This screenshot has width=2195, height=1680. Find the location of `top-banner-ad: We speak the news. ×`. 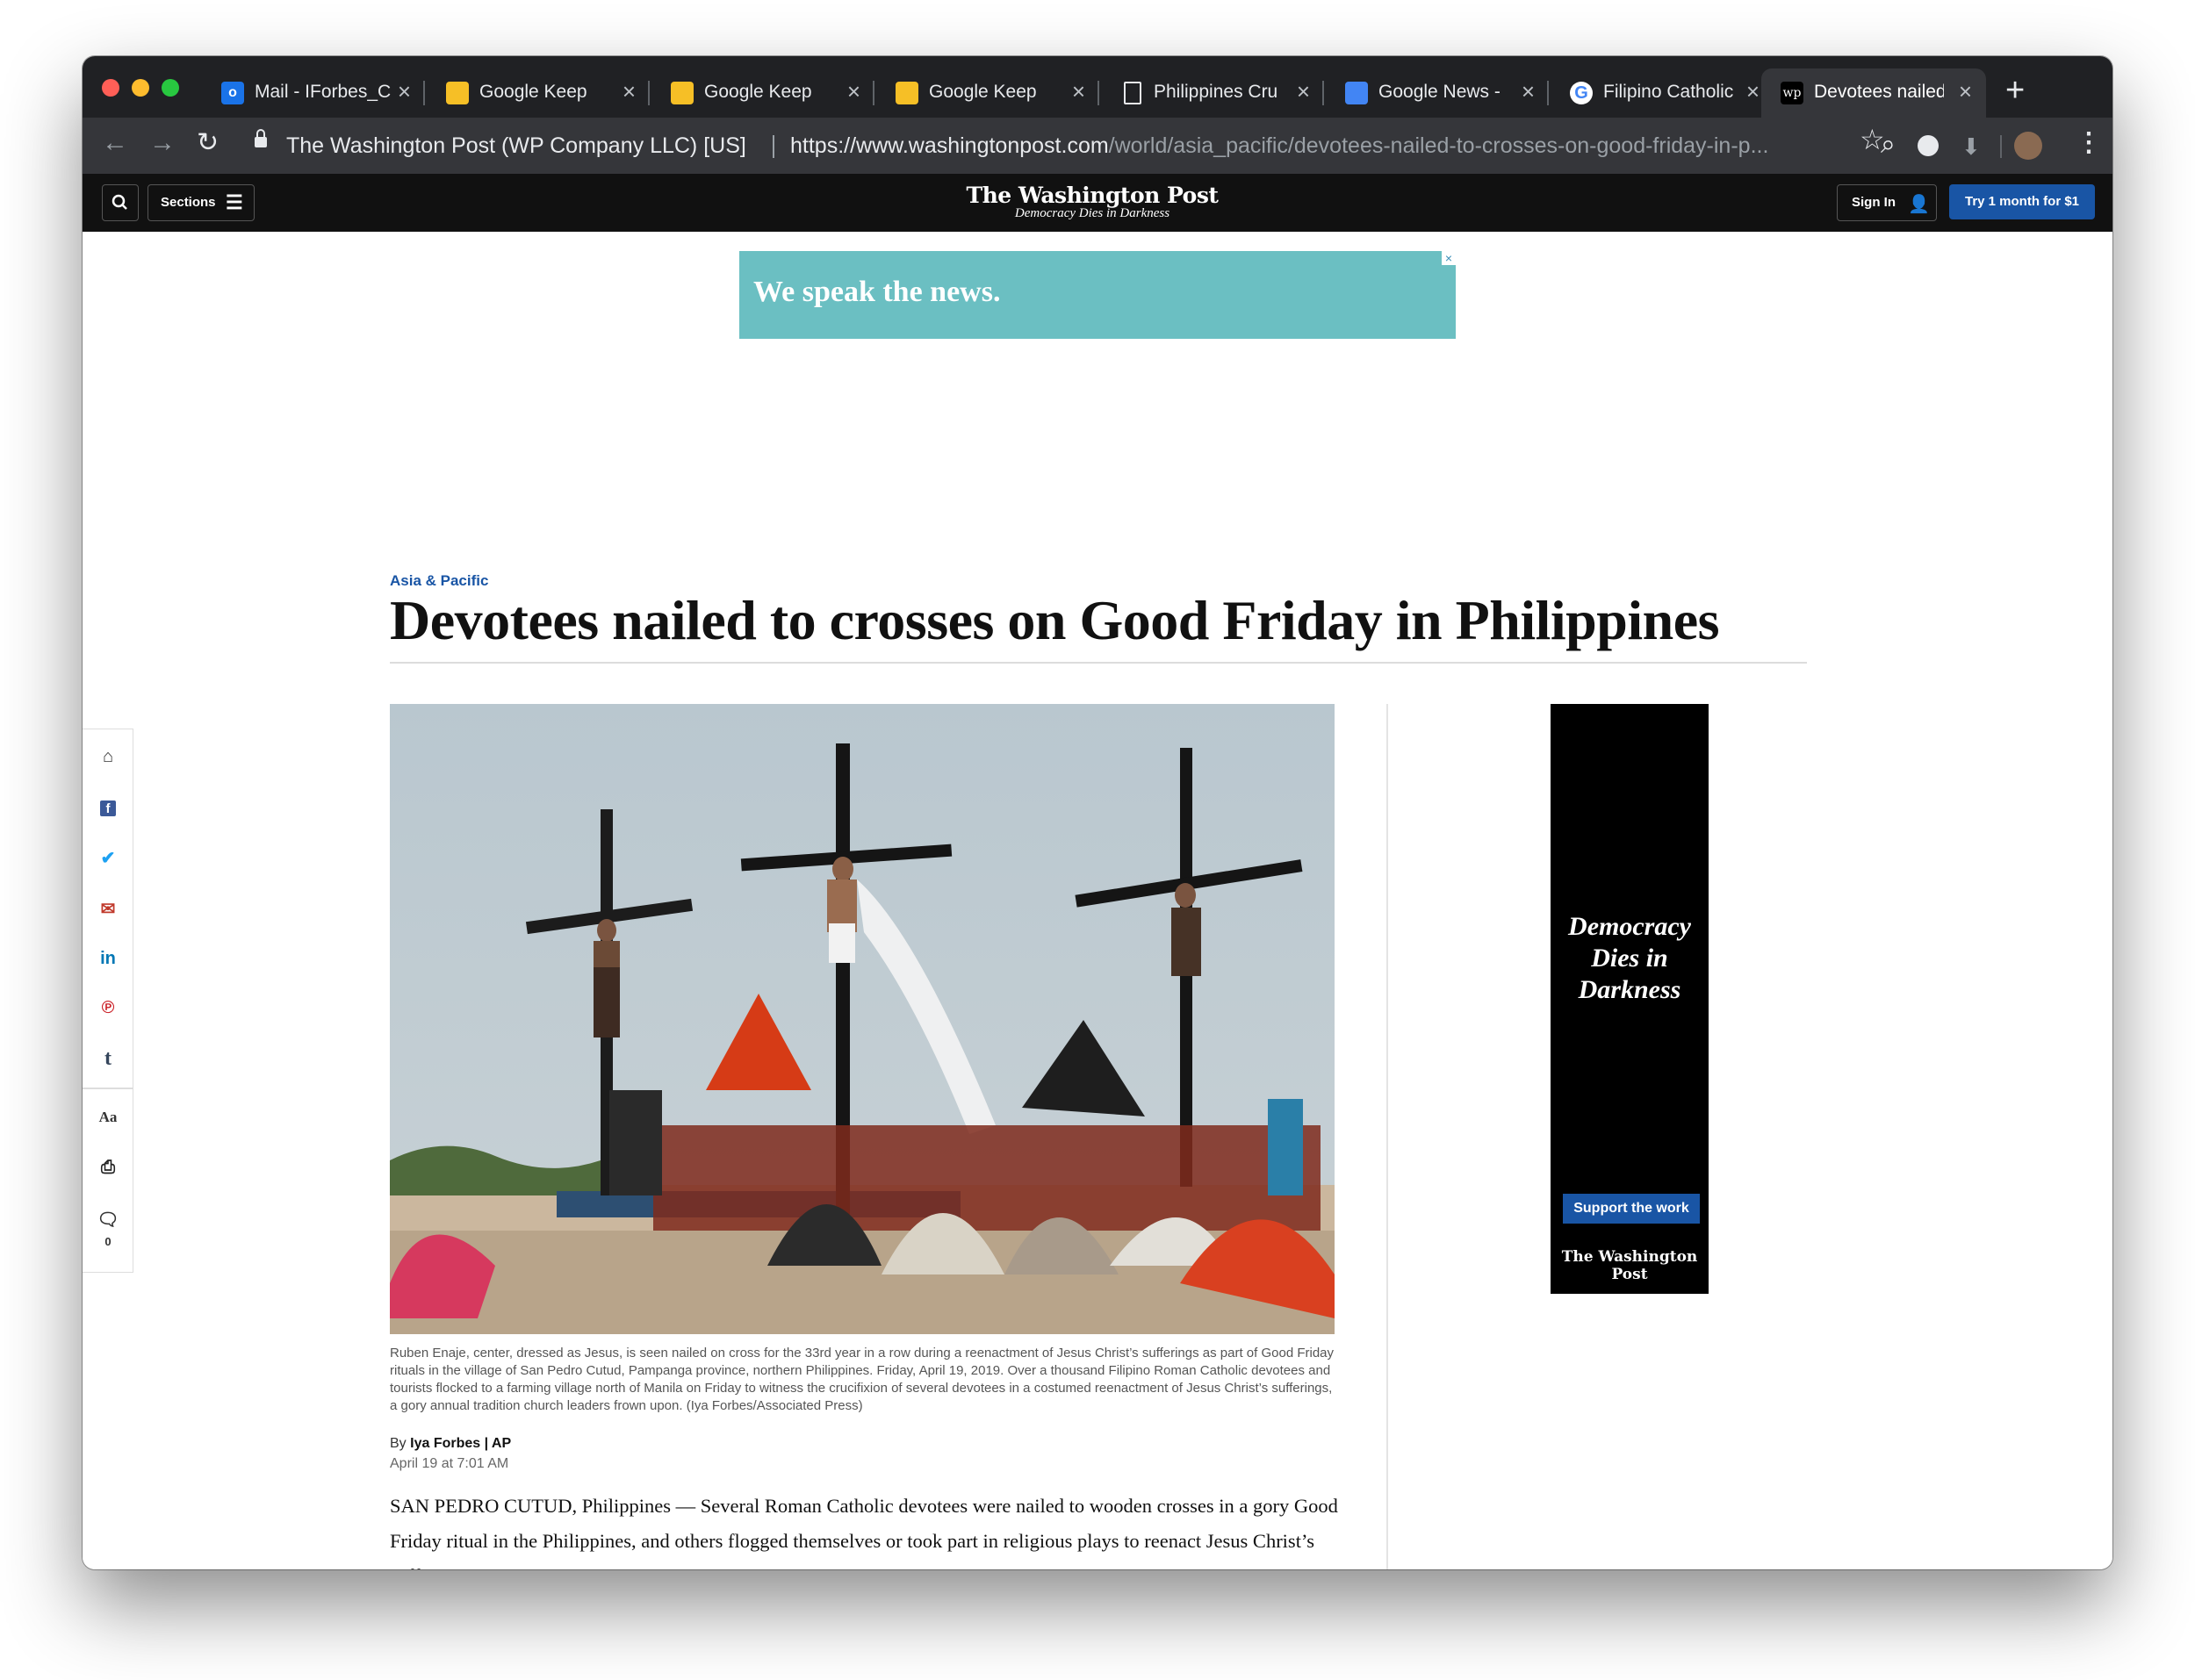

top-banner-ad: We speak the news. × is located at coordinates (1097, 295).